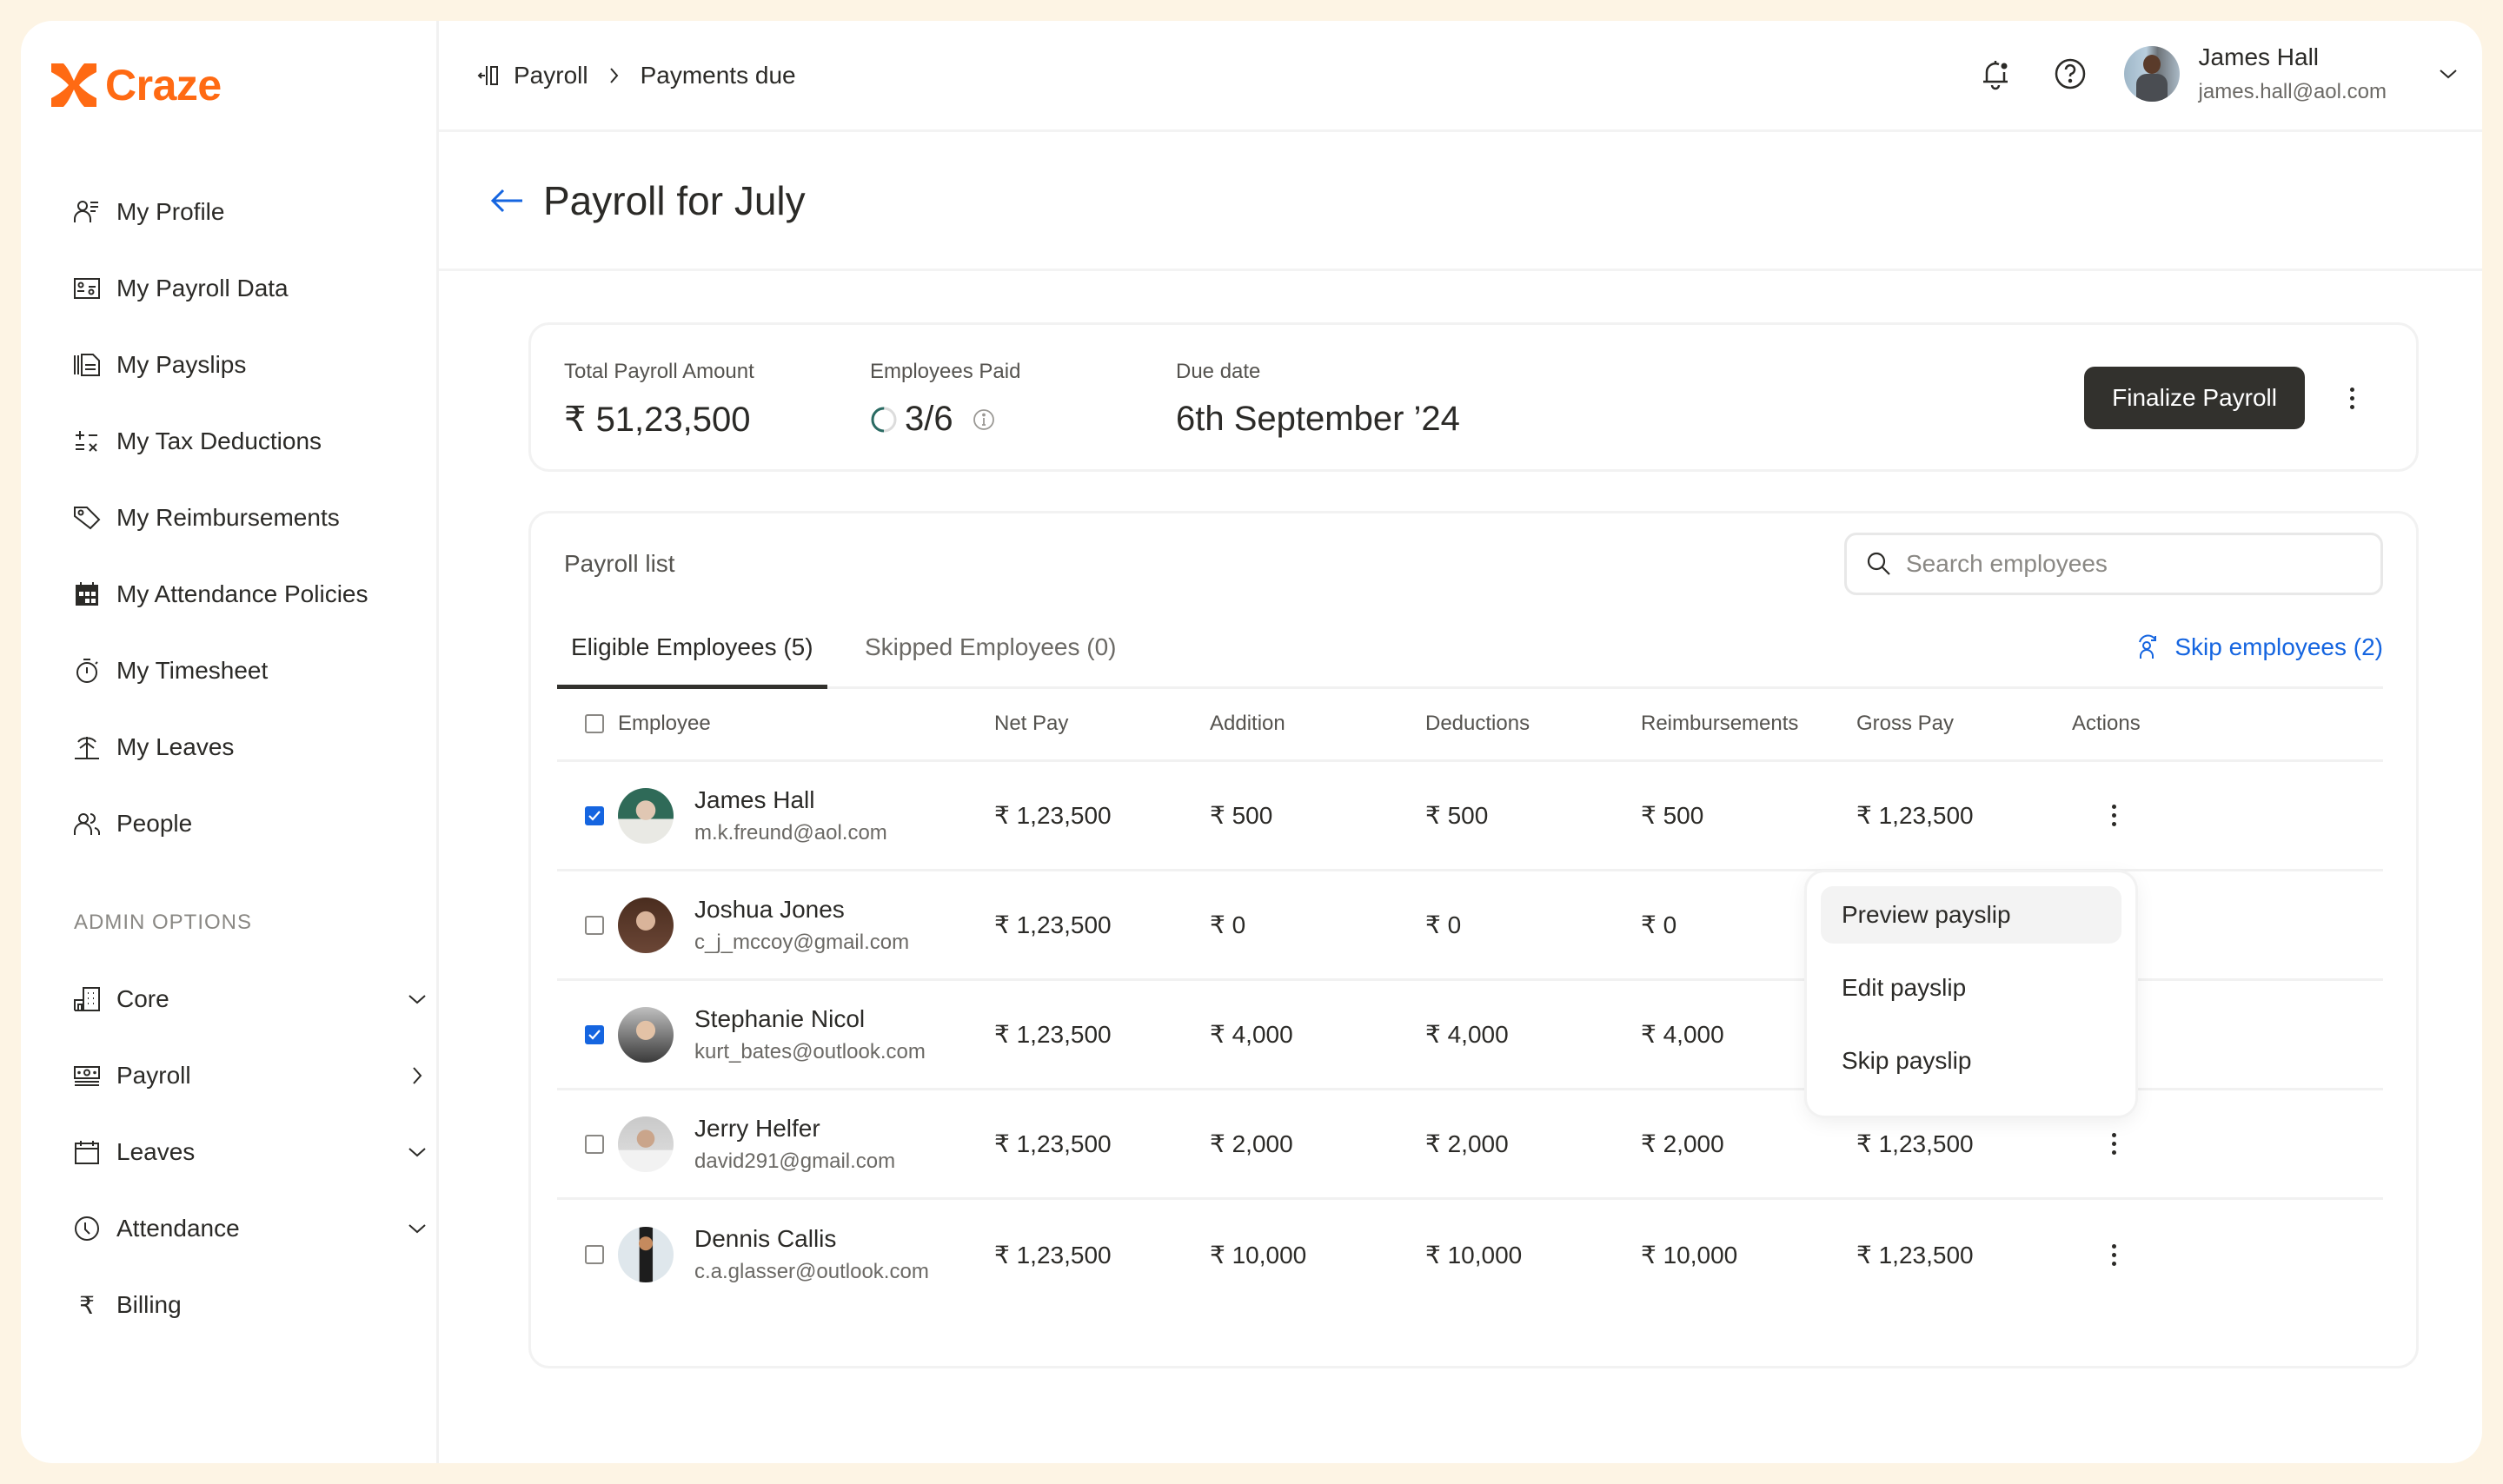  Describe the element at coordinates (2070, 74) in the screenshot. I see `help-icon` at that location.